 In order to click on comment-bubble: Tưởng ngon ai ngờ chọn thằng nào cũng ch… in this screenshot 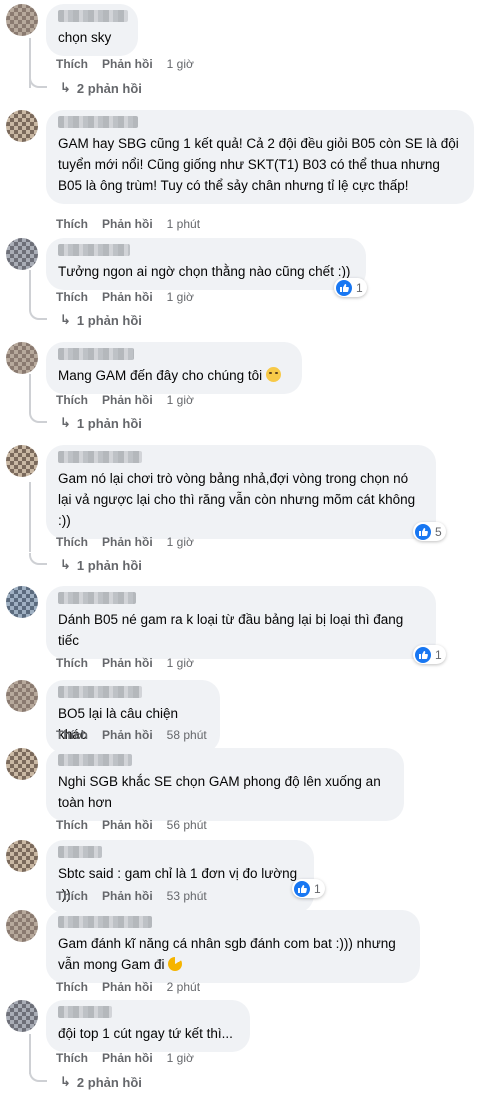, I will do `click(206, 264)`.